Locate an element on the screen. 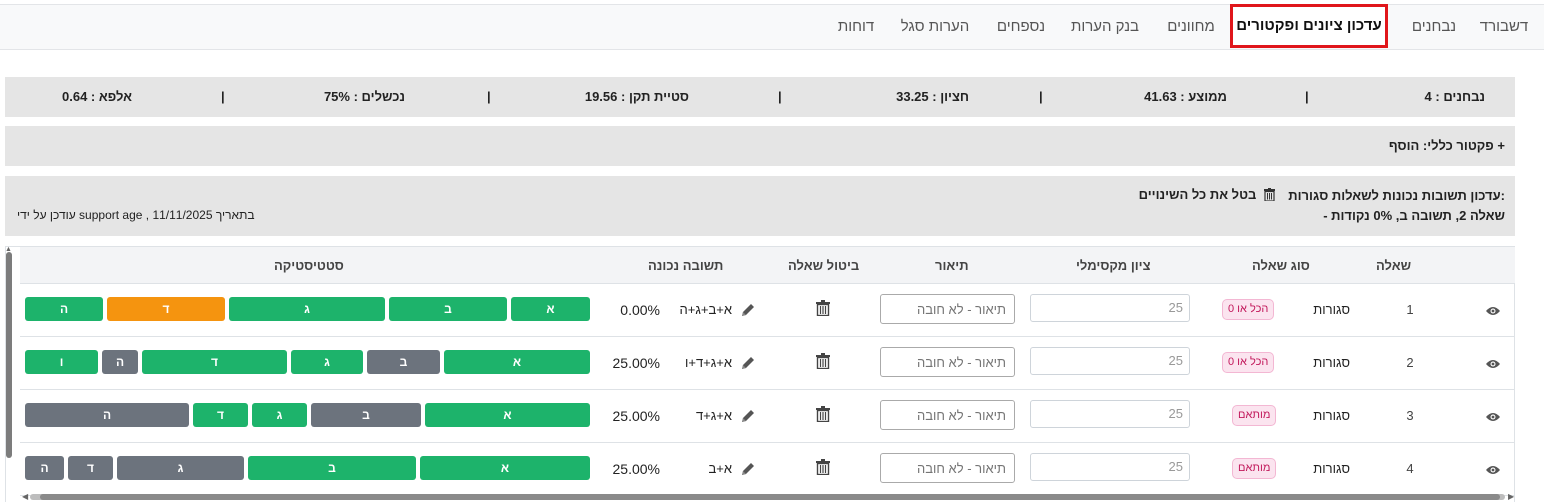 The height and width of the screenshot is (502, 1544). question-number: 3 is located at coordinates (1410, 415).